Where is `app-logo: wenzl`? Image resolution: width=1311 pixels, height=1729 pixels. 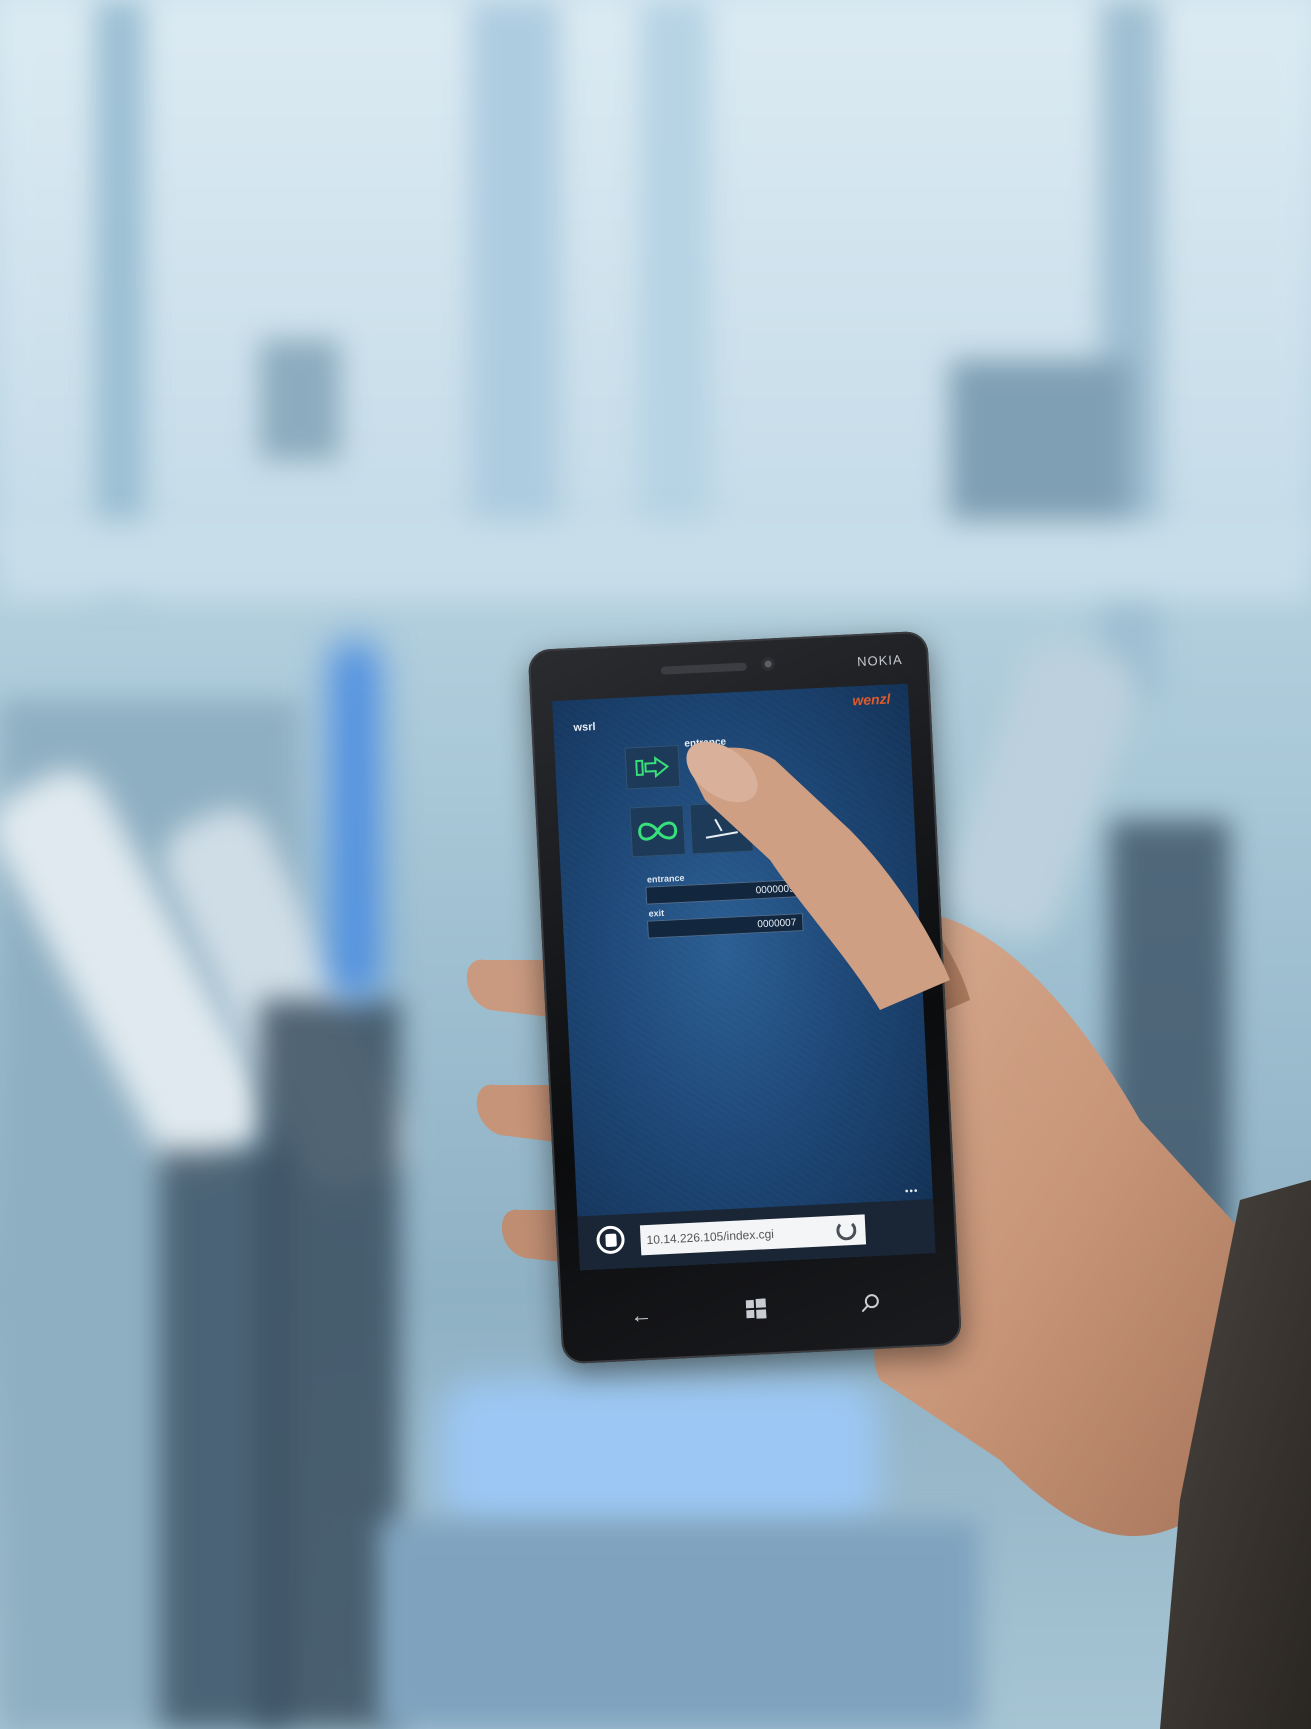 app-logo: wenzl is located at coordinates (871, 699).